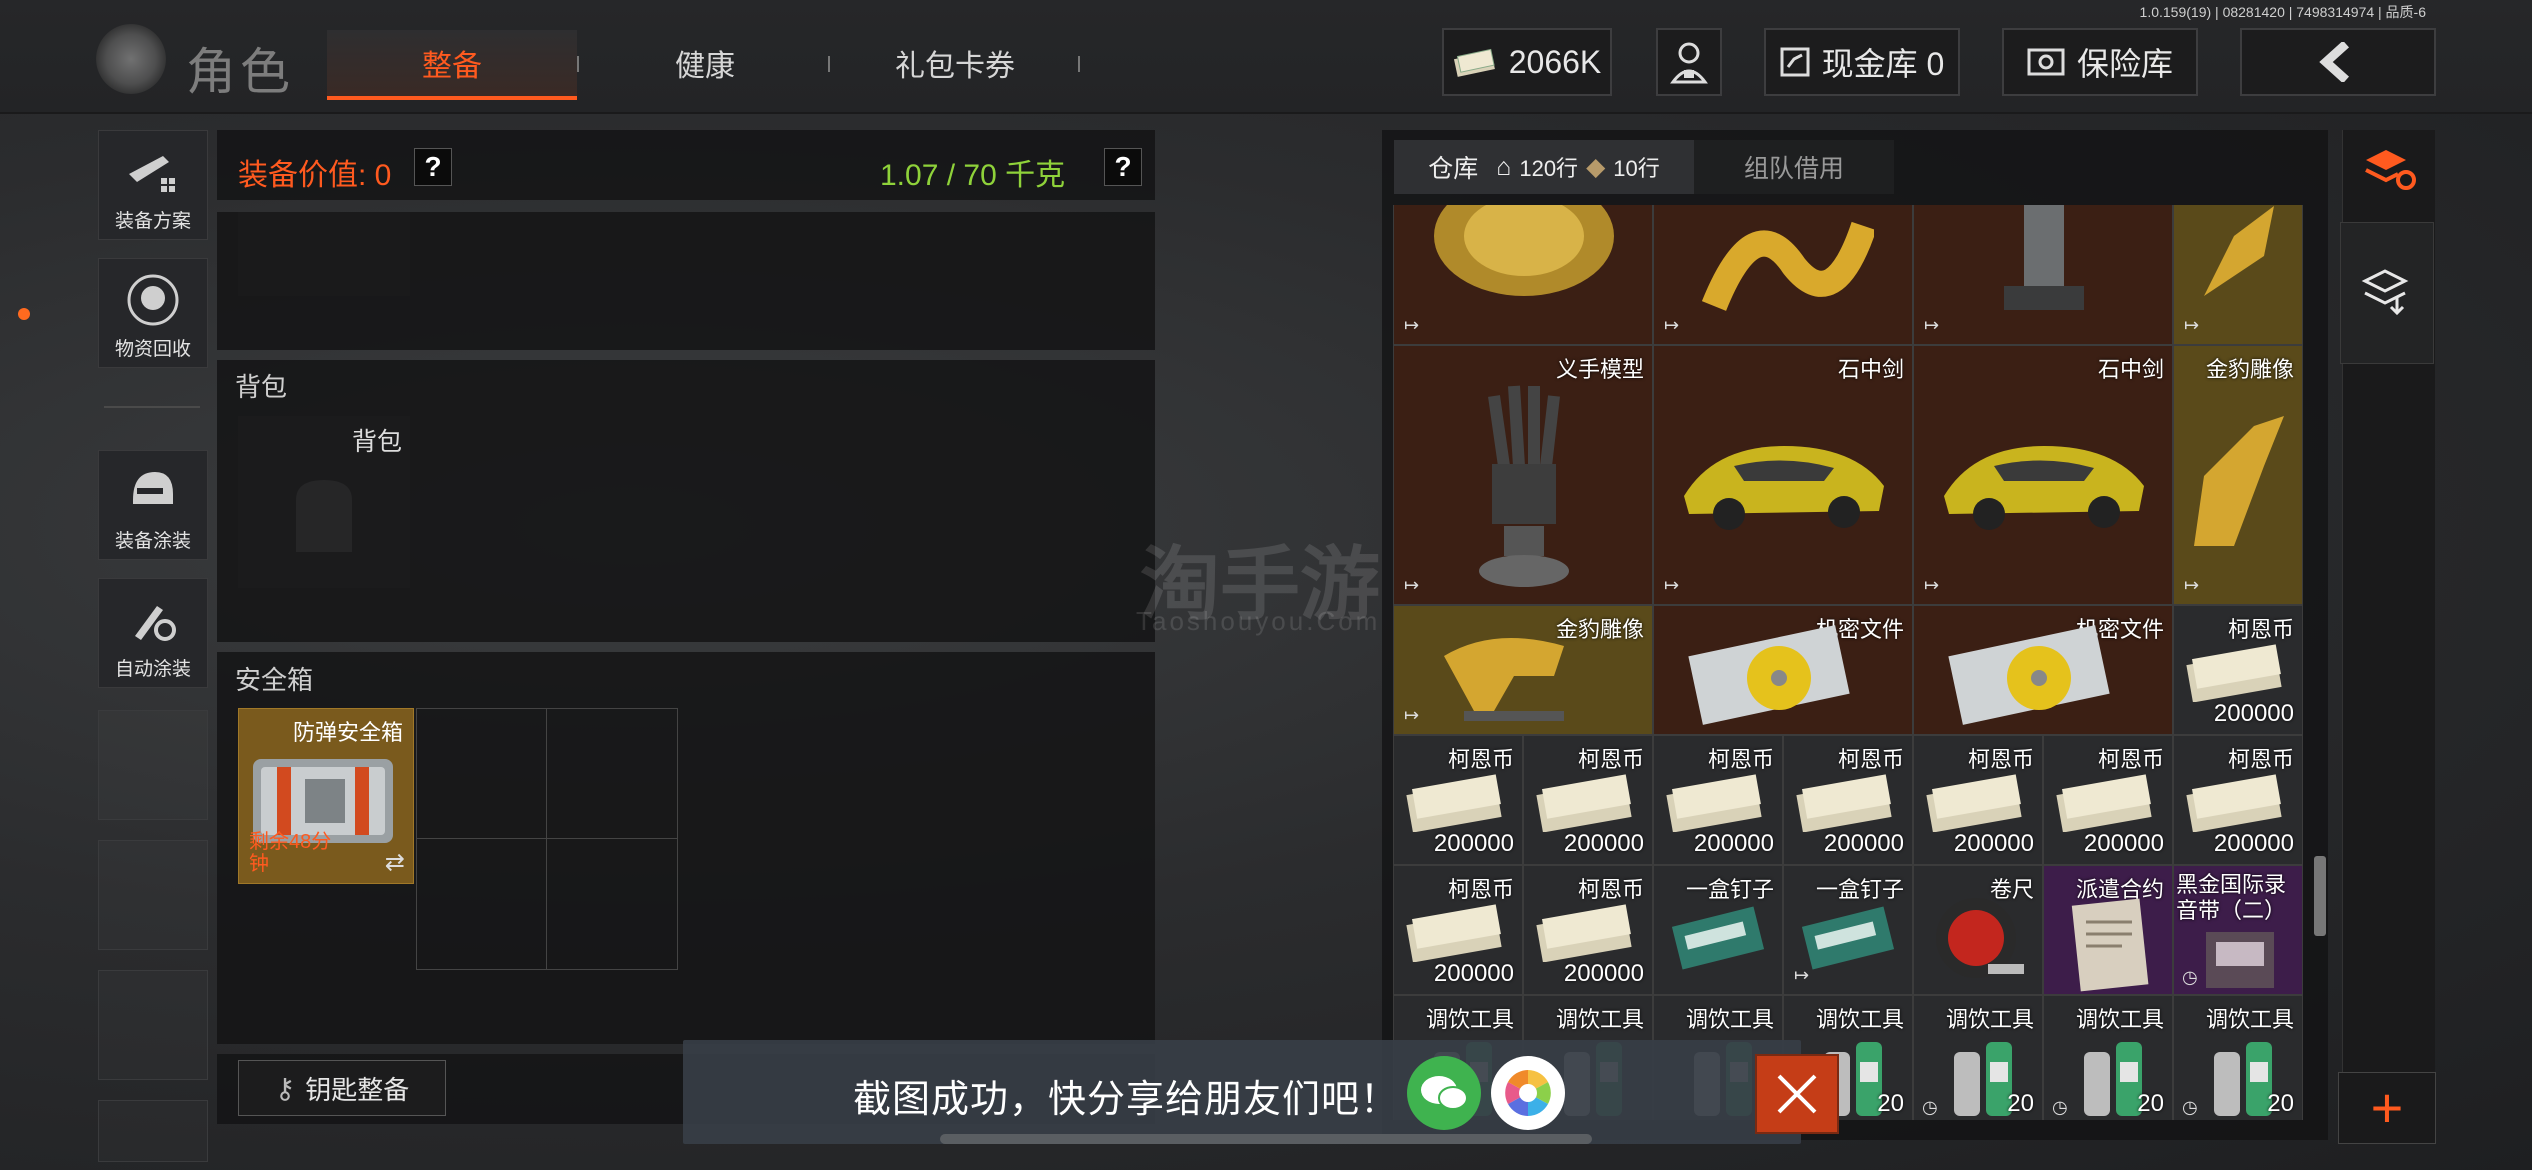 The height and width of the screenshot is (1170, 2532). What do you see at coordinates (1718, 938) in the screenshot?
I see `nail-box-icon` at bounding box center [1718, 938].